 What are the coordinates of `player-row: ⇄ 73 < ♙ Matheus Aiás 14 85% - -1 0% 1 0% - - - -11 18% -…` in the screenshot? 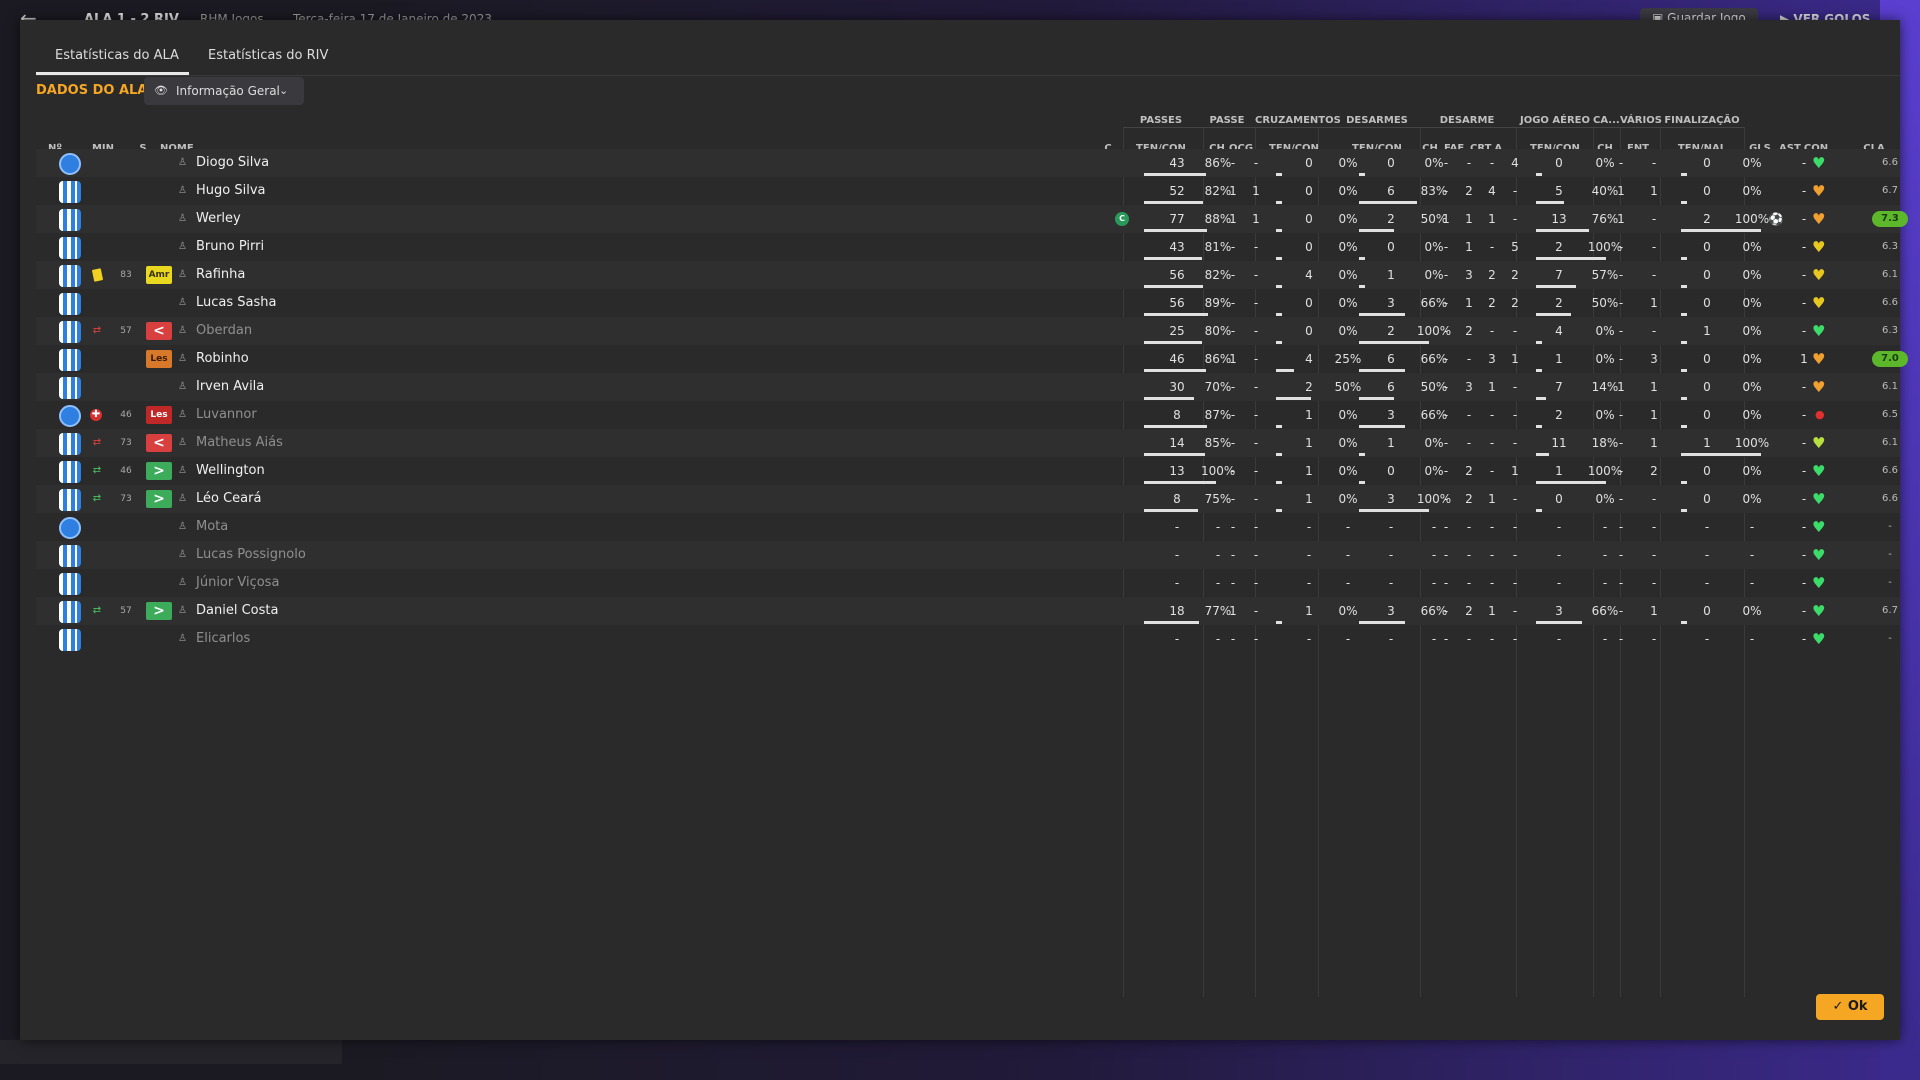 It's located at (968, 443).